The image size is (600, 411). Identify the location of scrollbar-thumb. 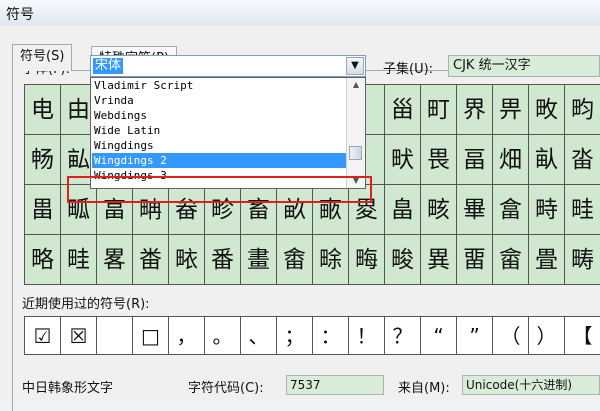
(355, 153).